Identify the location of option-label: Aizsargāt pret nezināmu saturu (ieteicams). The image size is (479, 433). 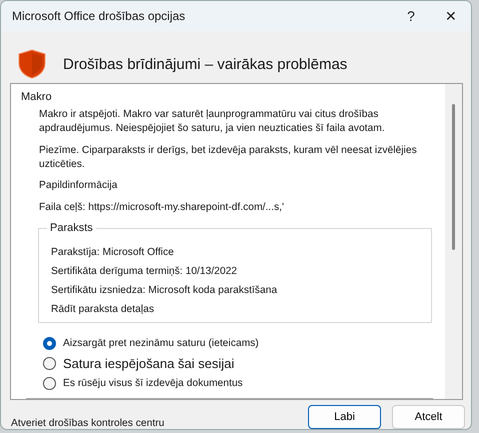
(161, 343).